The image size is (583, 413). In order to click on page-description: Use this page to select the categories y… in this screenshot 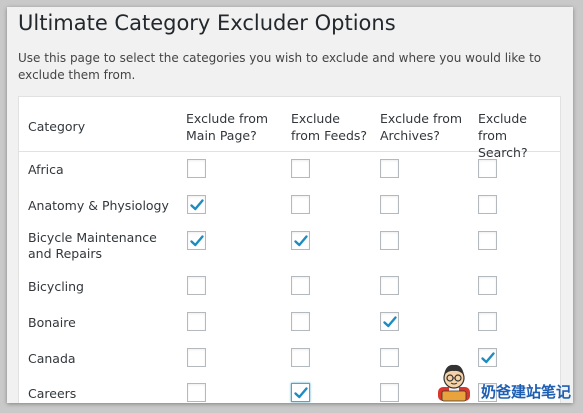, I will do `click(280, 66)`.